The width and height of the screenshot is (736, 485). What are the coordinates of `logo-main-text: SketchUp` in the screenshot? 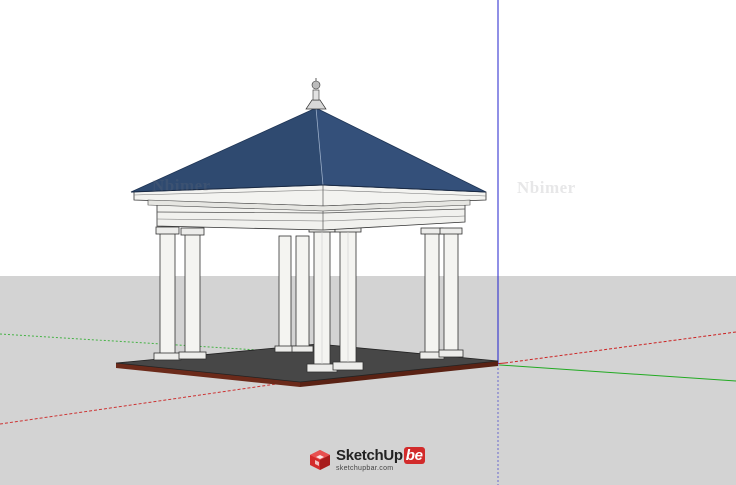 It's located at (369, 455).